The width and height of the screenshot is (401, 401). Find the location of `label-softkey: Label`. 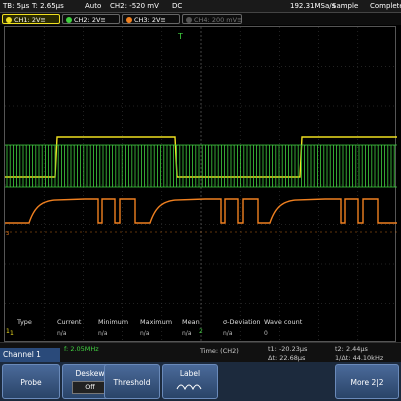

label-softkey: Label is located at coordinates (190, 381).